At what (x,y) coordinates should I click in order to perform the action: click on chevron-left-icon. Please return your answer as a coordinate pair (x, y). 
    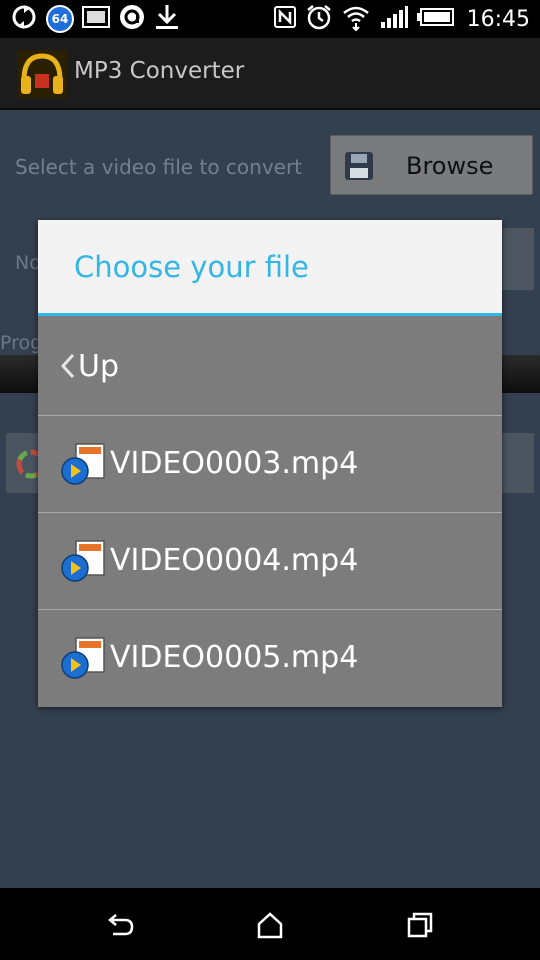
    Looking at the image, I should click on (68, 368).